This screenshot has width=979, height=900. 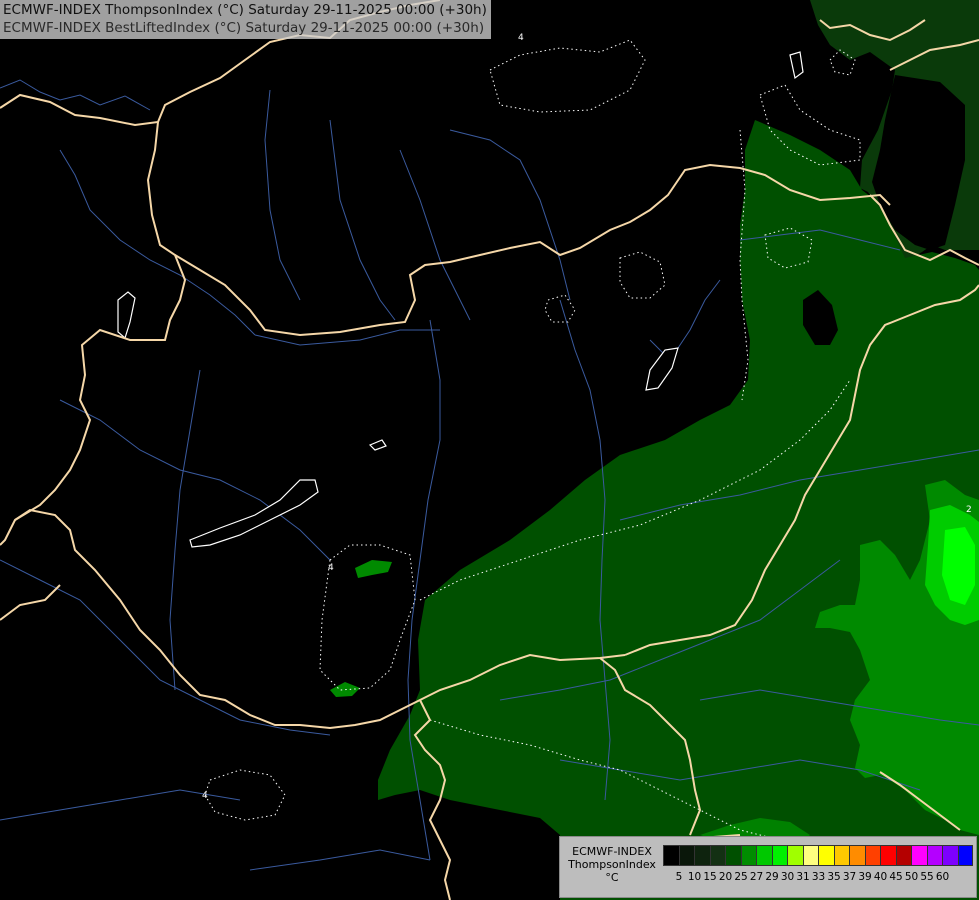 I want to click on legend-tick-label: 10, so click(x=694, y=877).